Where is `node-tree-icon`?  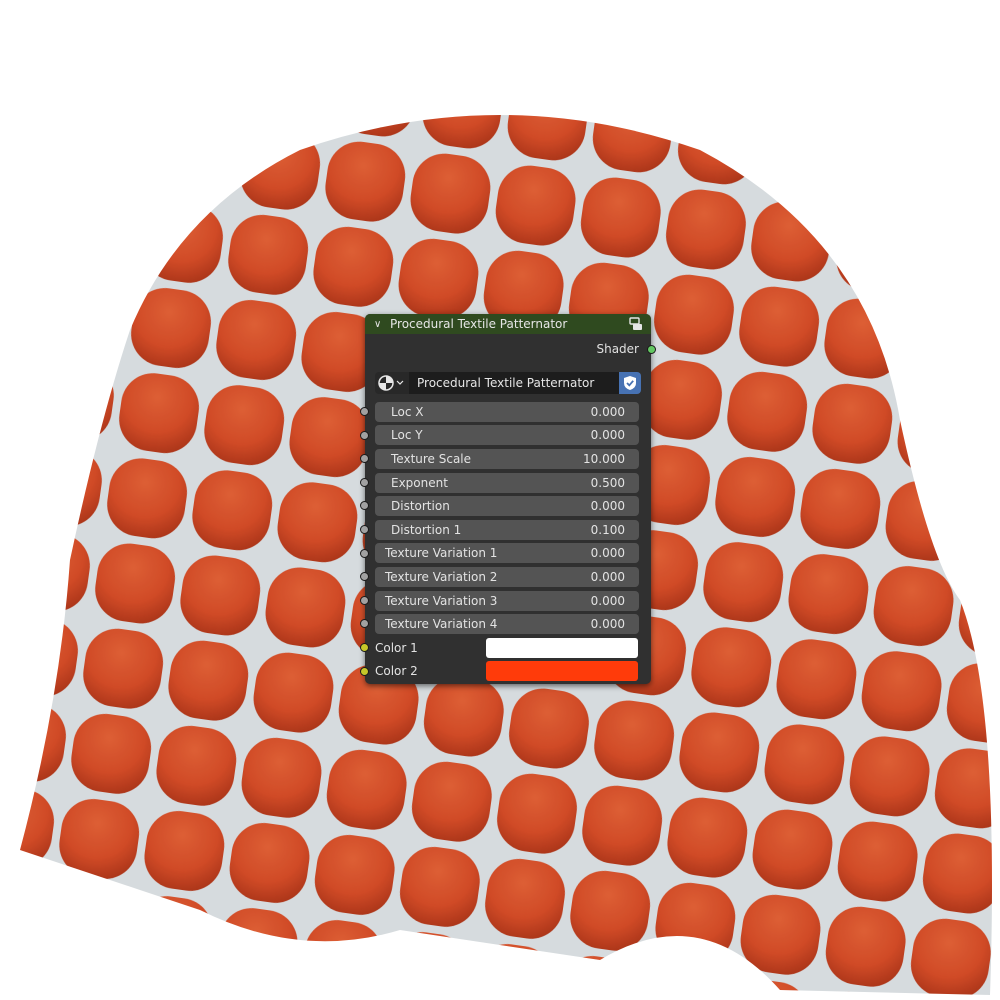
node-tree-icon is located at coordinates (391, 383).